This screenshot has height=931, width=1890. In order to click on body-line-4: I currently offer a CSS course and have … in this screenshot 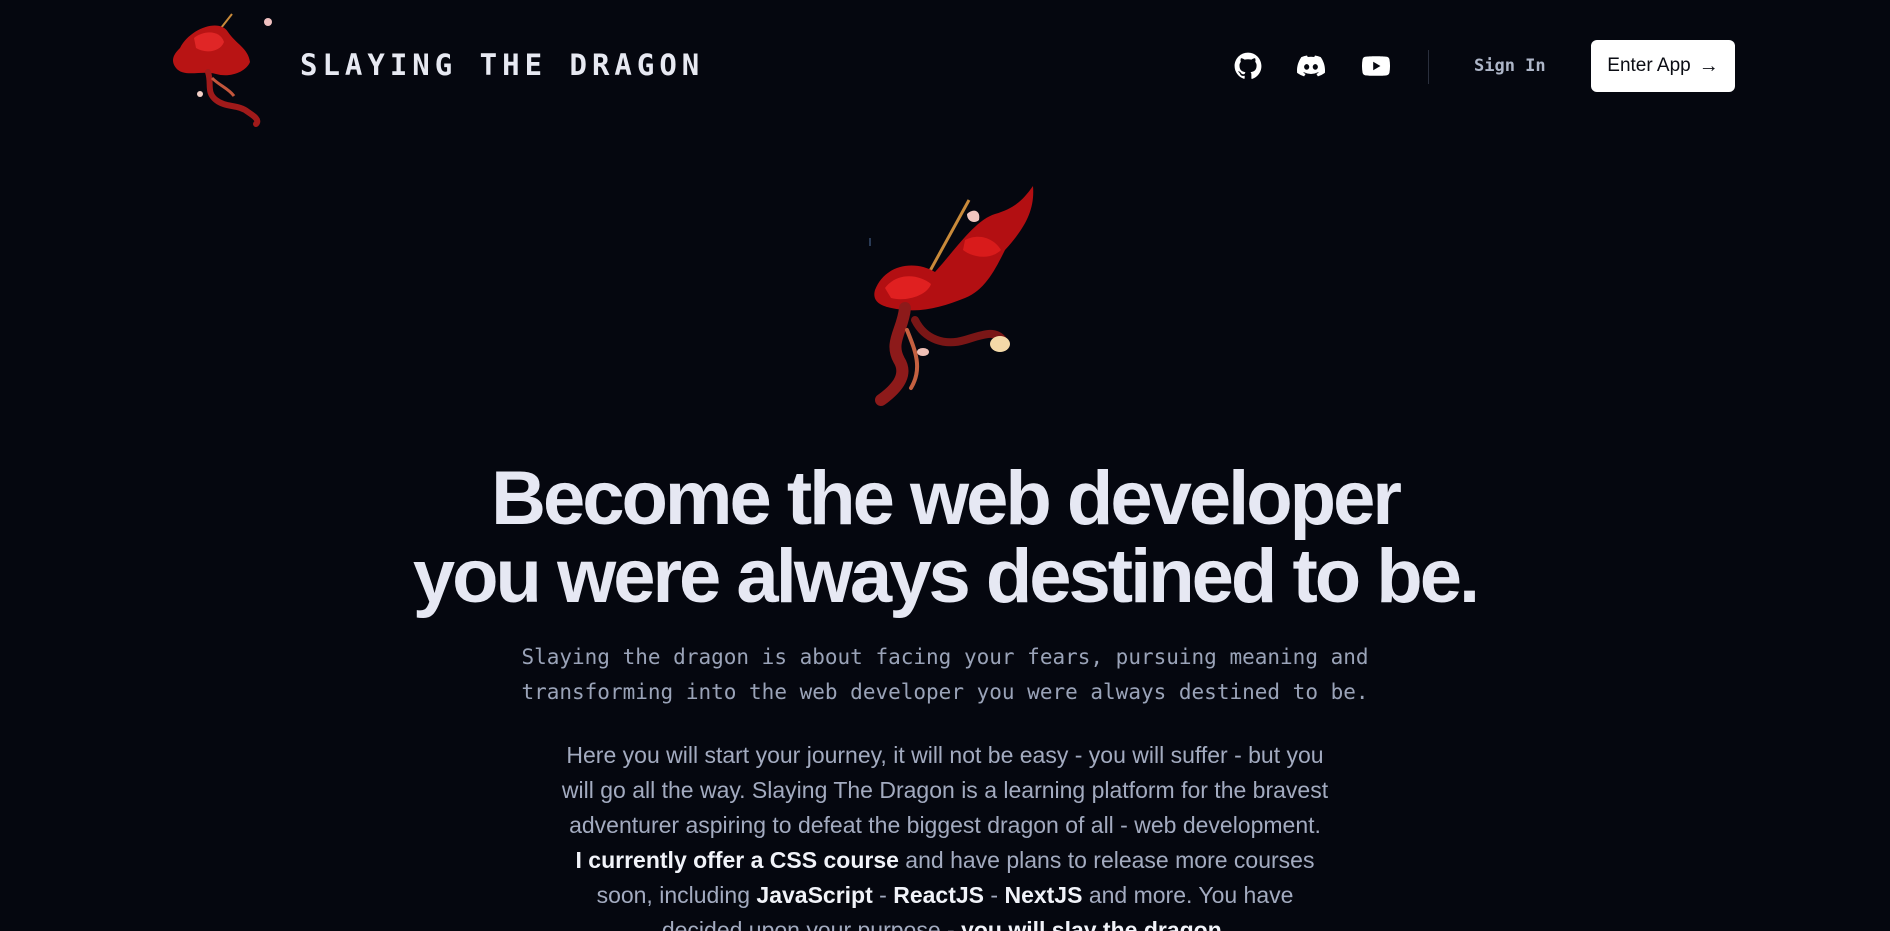, I will do `click(945, 860)`.